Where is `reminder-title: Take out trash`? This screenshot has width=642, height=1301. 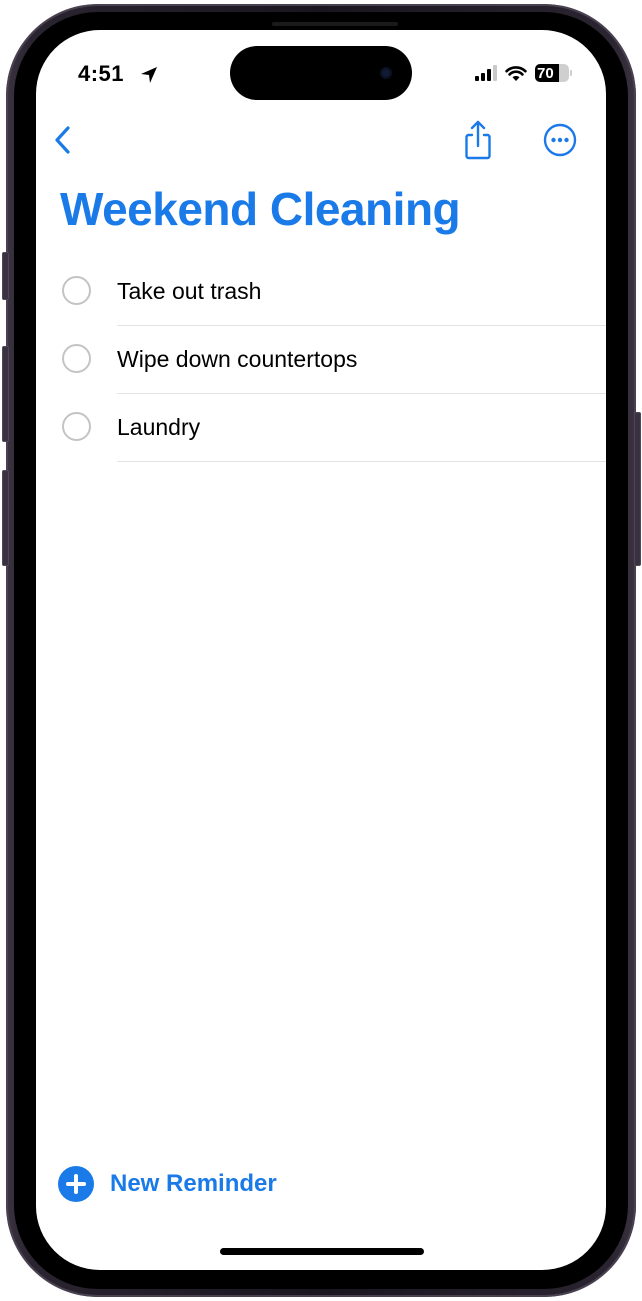 reminder-title: Take out trash is located at coordinates (189, 291).